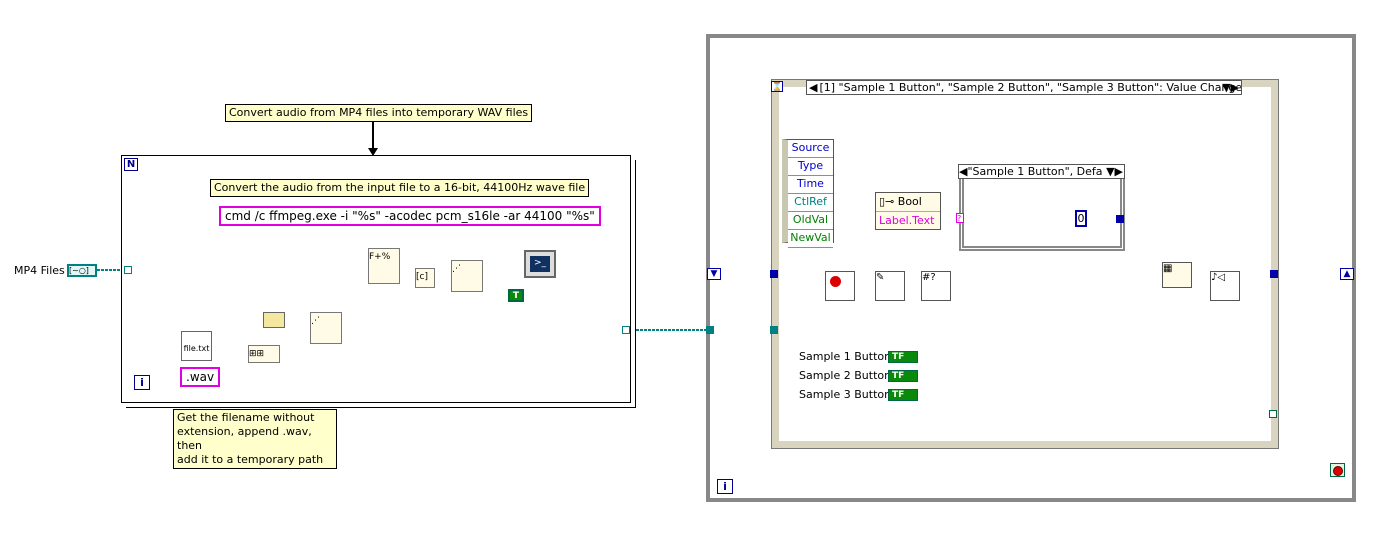 This screenshot has height=539, width=1384. I want to click on info-icon: #?, so click(929, 277).